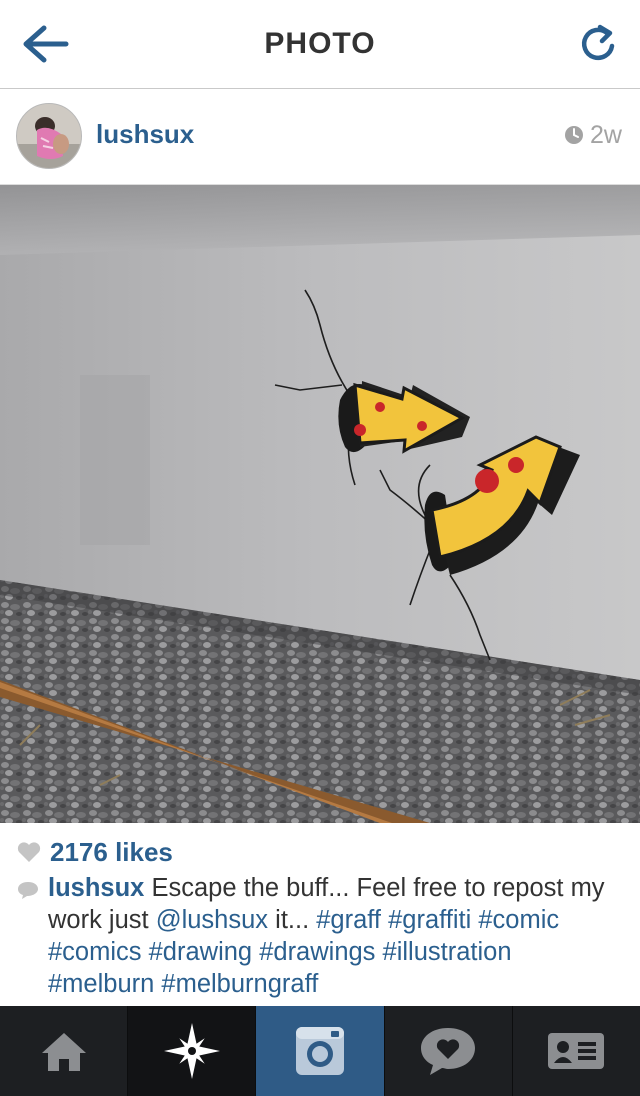  Describe the element at coordinates (212, 920) in the screenshot. I see `caption-mention: @lushsux` at that location.